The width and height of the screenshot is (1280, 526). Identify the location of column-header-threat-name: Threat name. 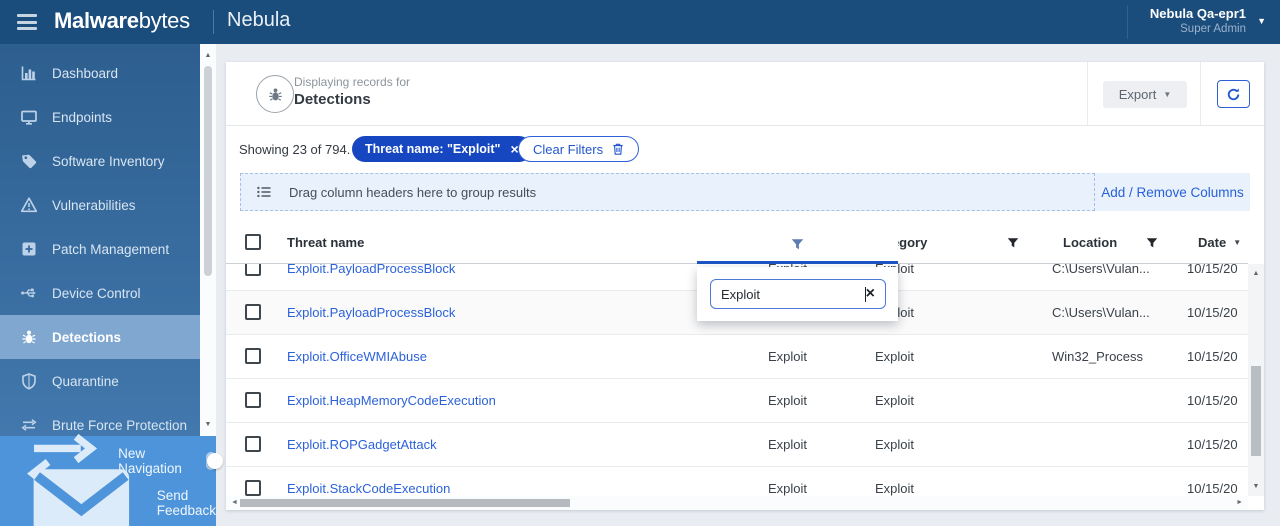
(325, 243).